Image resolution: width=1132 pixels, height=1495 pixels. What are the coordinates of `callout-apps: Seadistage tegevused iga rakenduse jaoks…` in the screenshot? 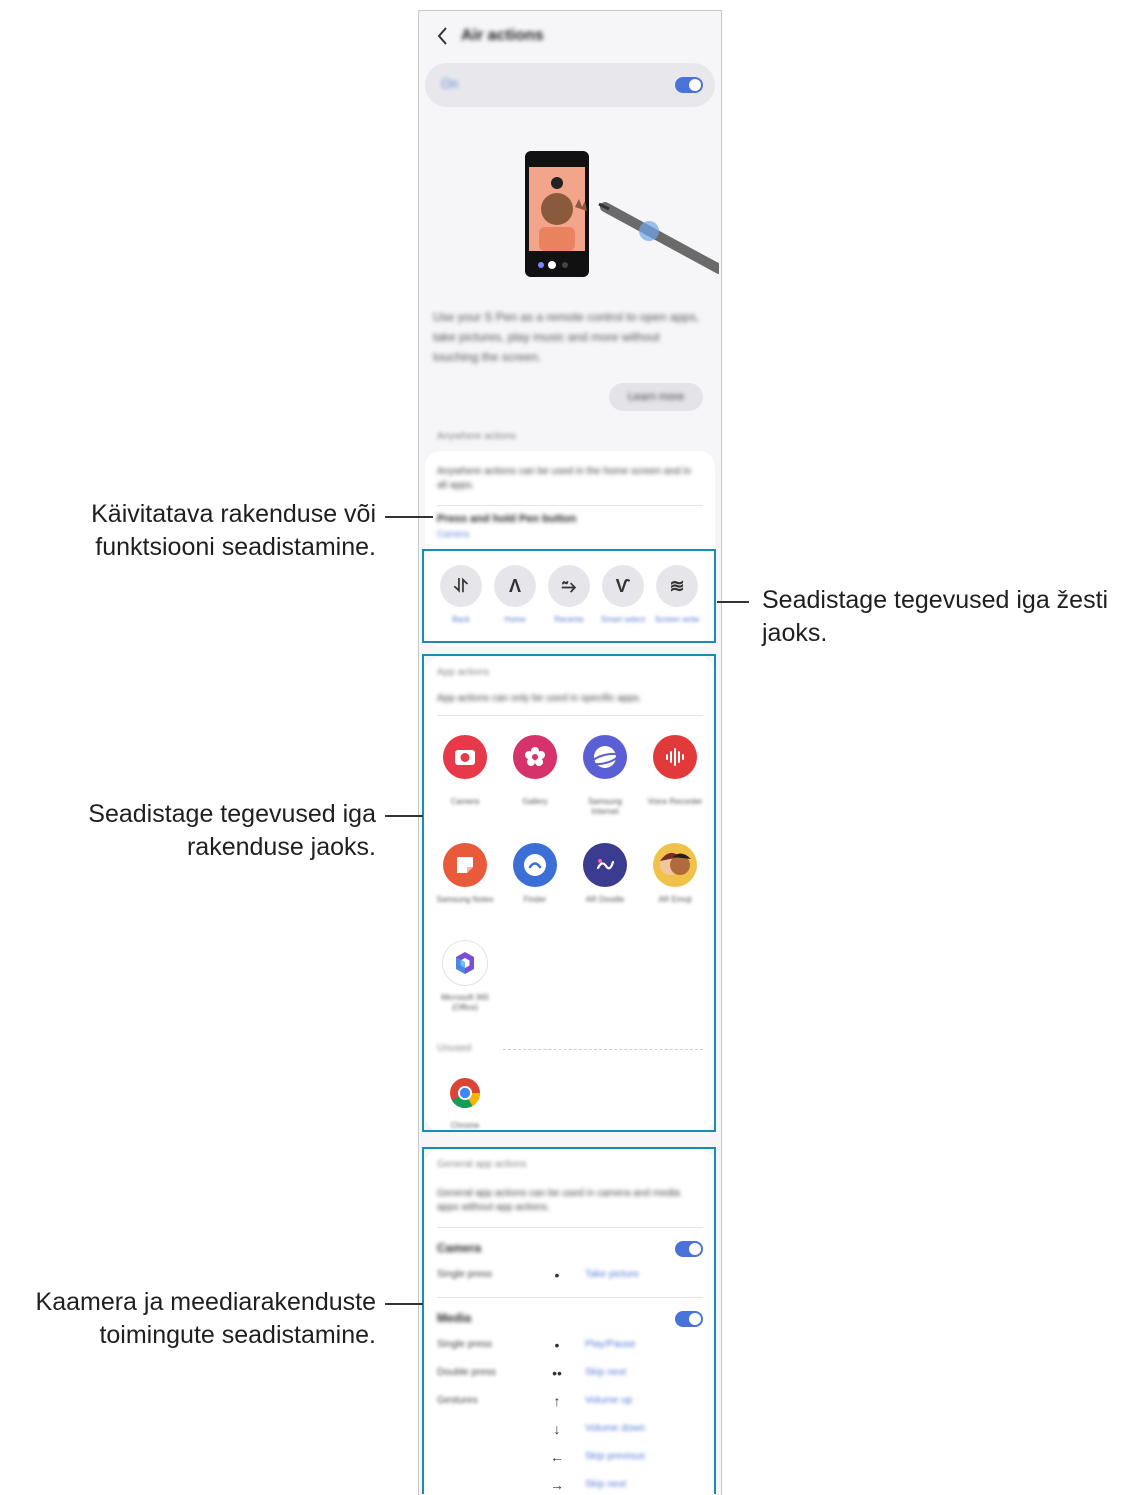 It's located at (232, 830).